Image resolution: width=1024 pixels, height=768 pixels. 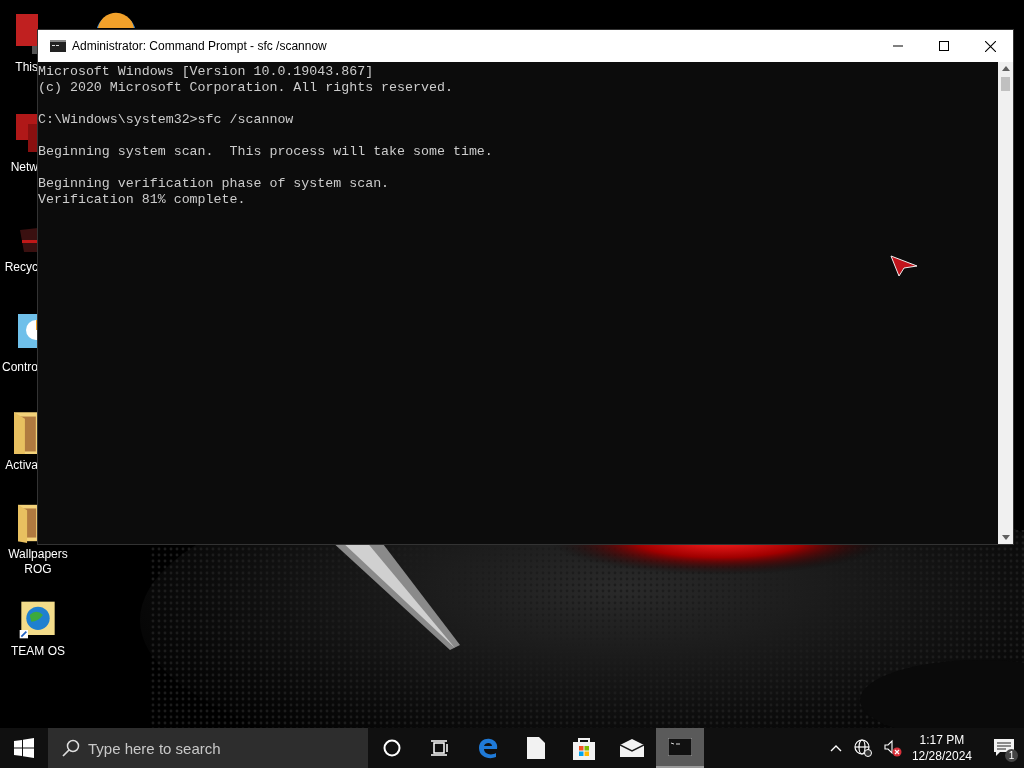 I want to click on cmd-taskbar-button, so click(x=680, y=748).